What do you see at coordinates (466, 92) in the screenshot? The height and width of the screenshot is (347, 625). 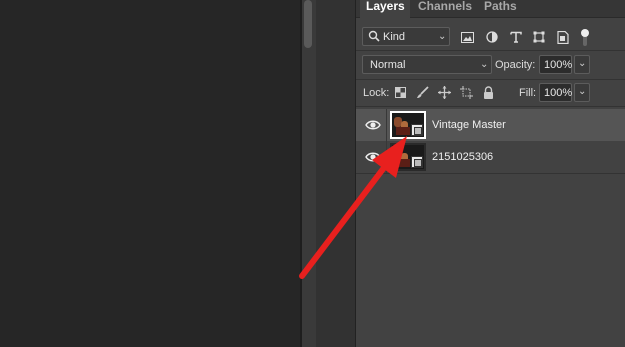 I see `lock-artboard-icon` at bounding box center [466, 92].